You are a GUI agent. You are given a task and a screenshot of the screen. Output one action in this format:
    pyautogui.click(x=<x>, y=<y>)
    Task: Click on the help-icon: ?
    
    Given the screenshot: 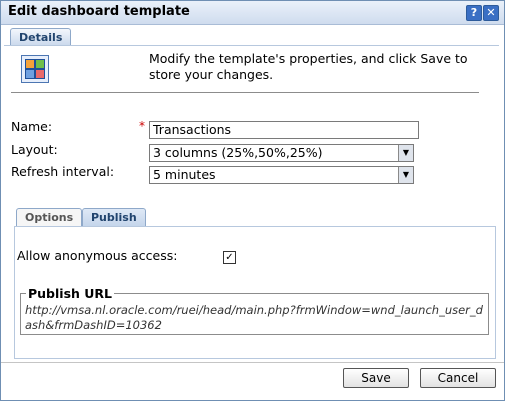 What is the action you would take?
    pyautogui.click(x=474, y=13)
    